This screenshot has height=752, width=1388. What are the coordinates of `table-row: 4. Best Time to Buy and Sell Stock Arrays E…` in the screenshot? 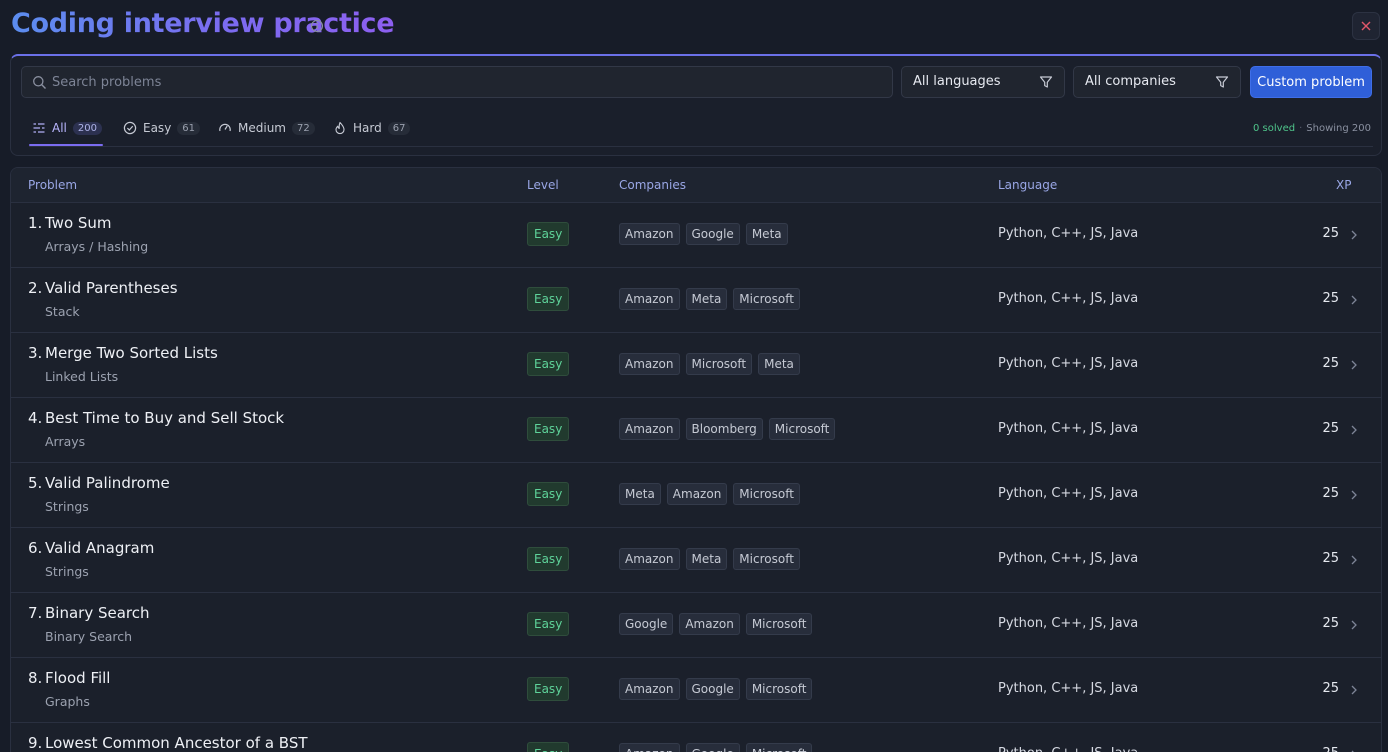 It's located at (696, 430).